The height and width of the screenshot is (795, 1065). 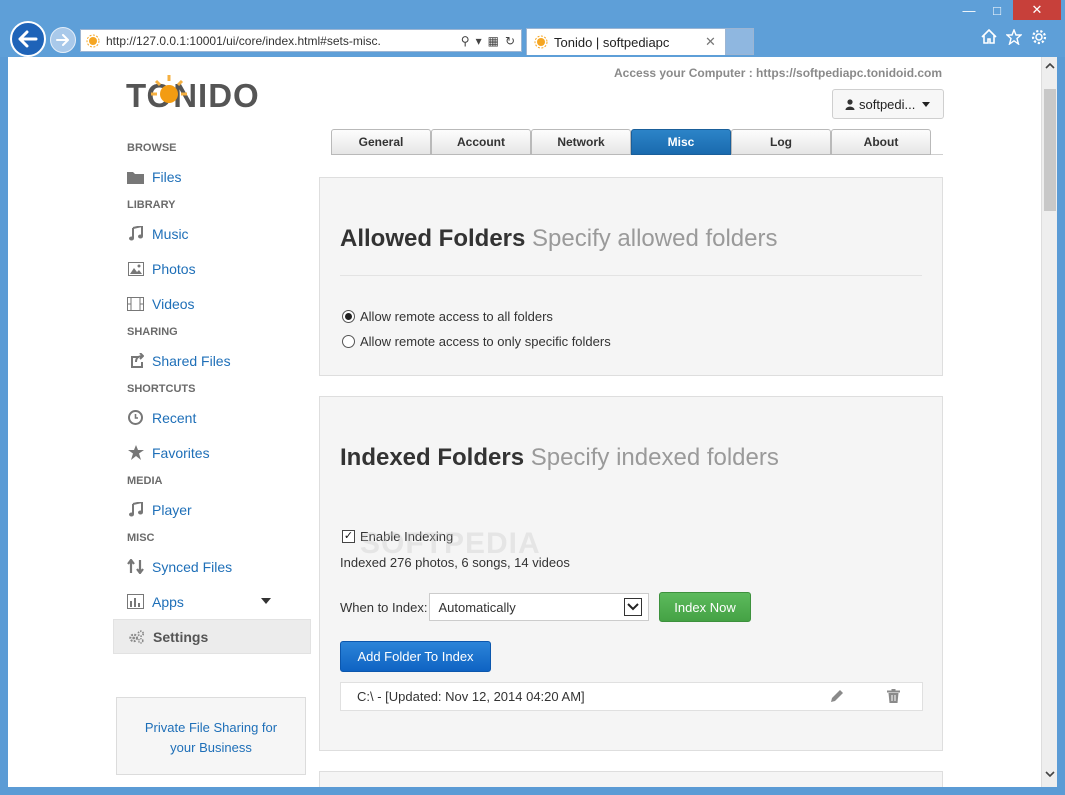 I want to click on user-icon, so click(x=850, y=104).